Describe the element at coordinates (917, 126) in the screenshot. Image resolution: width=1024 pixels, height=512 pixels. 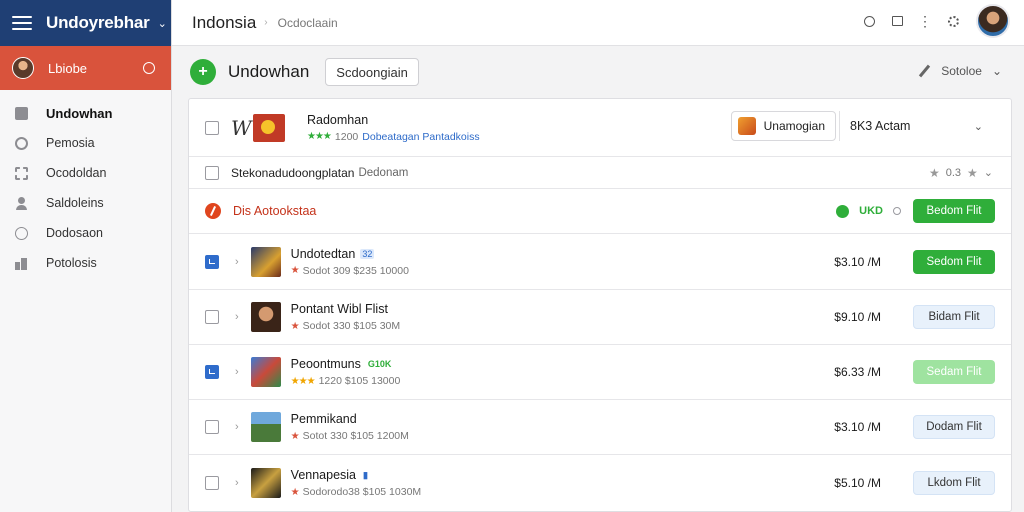
I see `action-select: 8K3 Actam ⌄` at that location.